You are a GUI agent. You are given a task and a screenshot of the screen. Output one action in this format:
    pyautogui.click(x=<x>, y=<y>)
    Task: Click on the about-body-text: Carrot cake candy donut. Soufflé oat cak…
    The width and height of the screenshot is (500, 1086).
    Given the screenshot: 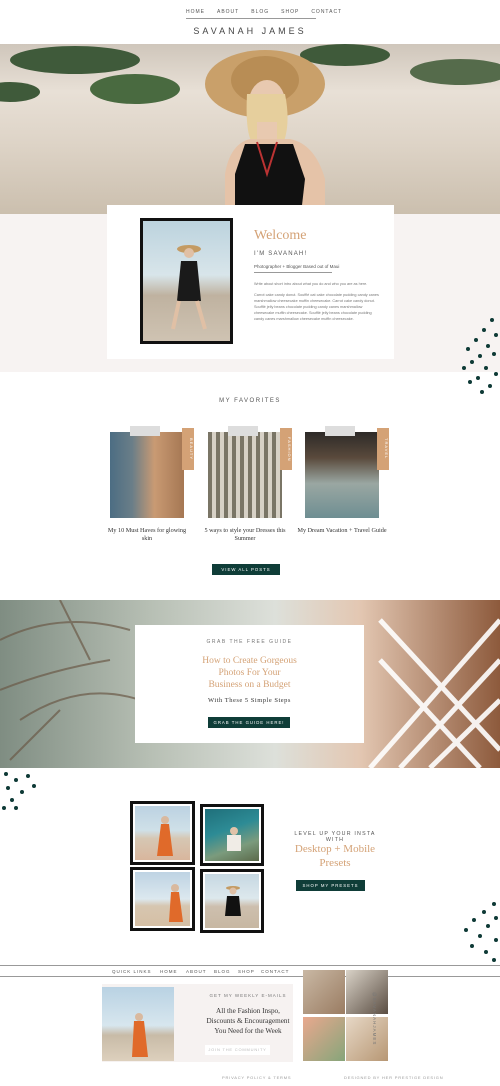 What is the action you would take?
    pyautogui.click(x=316, y=307)
    